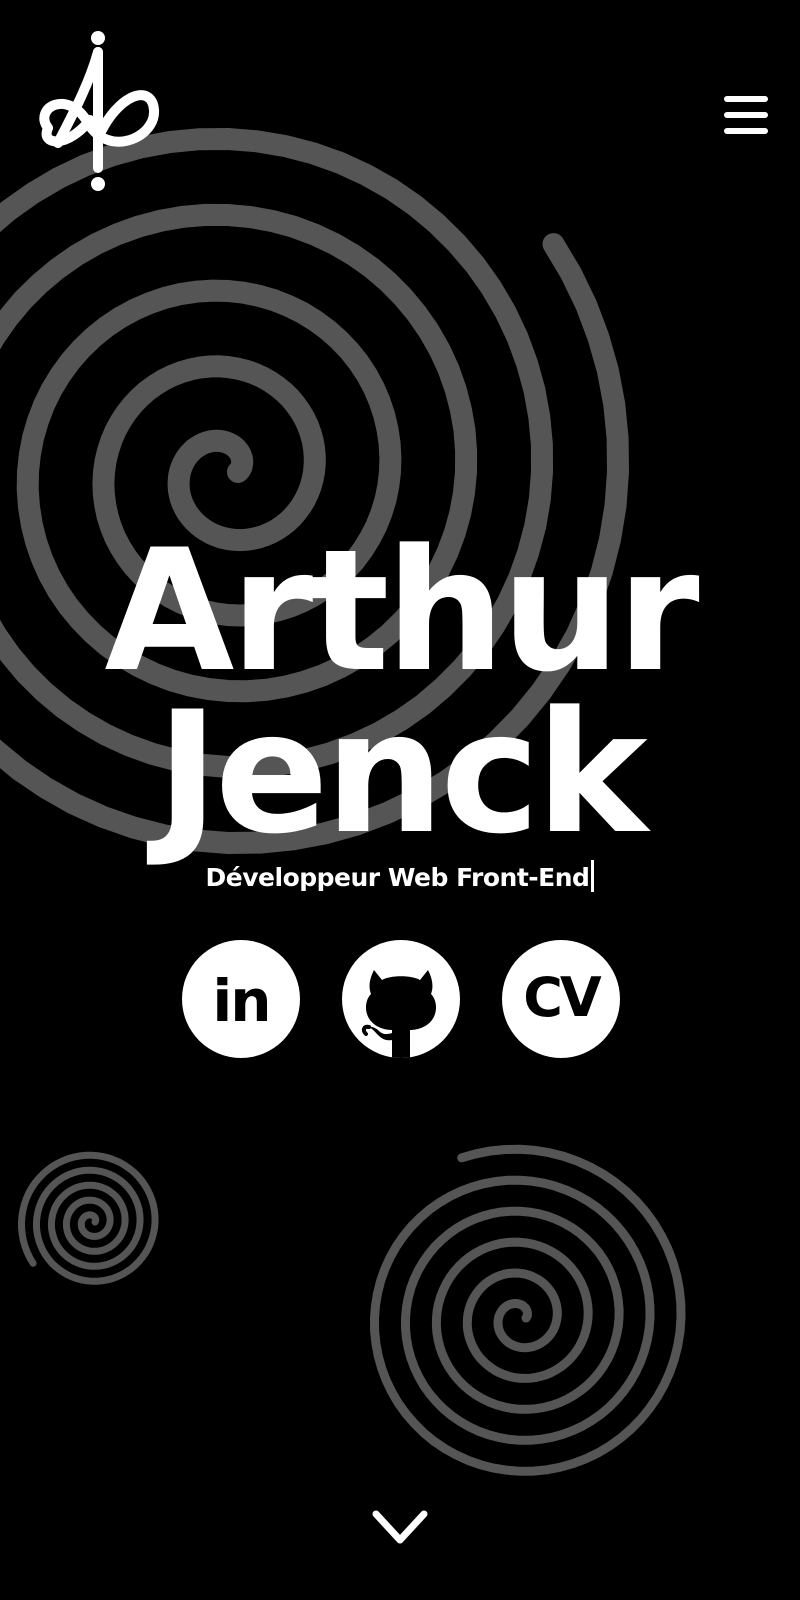 The width and height of the screenshot is (800, 1600). I want to click on medium-spiral-decoration, so click(527, 1310).